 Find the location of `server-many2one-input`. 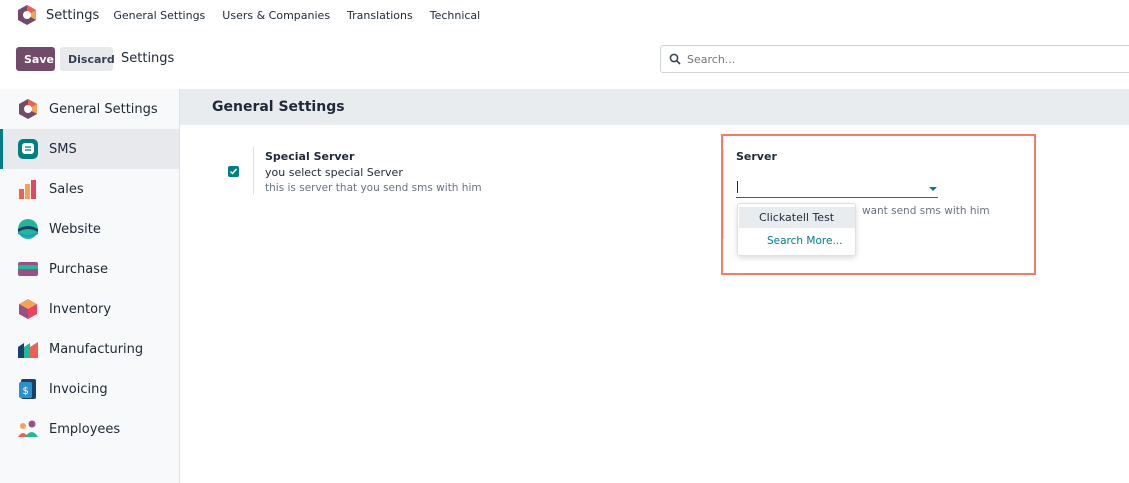

server-many2one-input is located at coordinates (837, 188).